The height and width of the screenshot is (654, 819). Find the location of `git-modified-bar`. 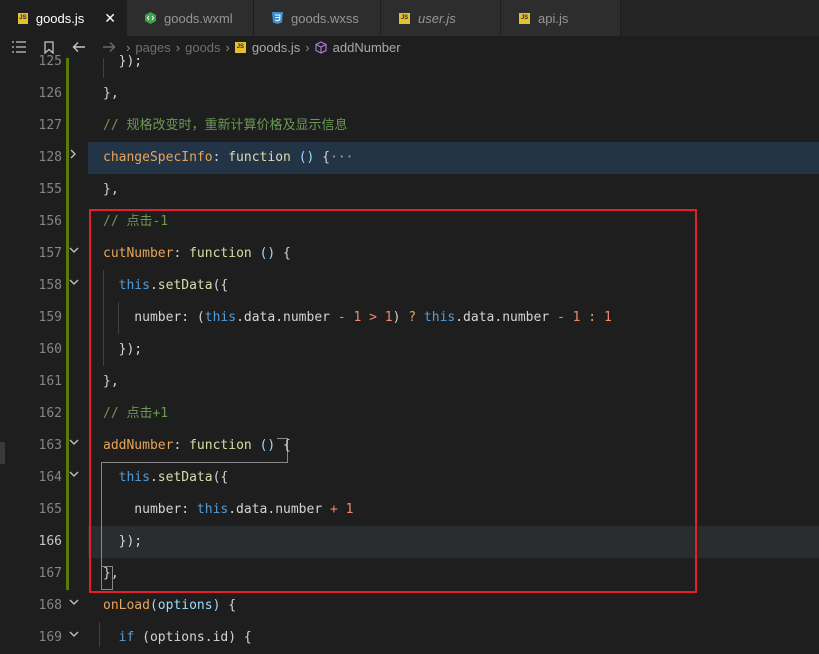

git-modified-bar is located at coordinates (67, 324).